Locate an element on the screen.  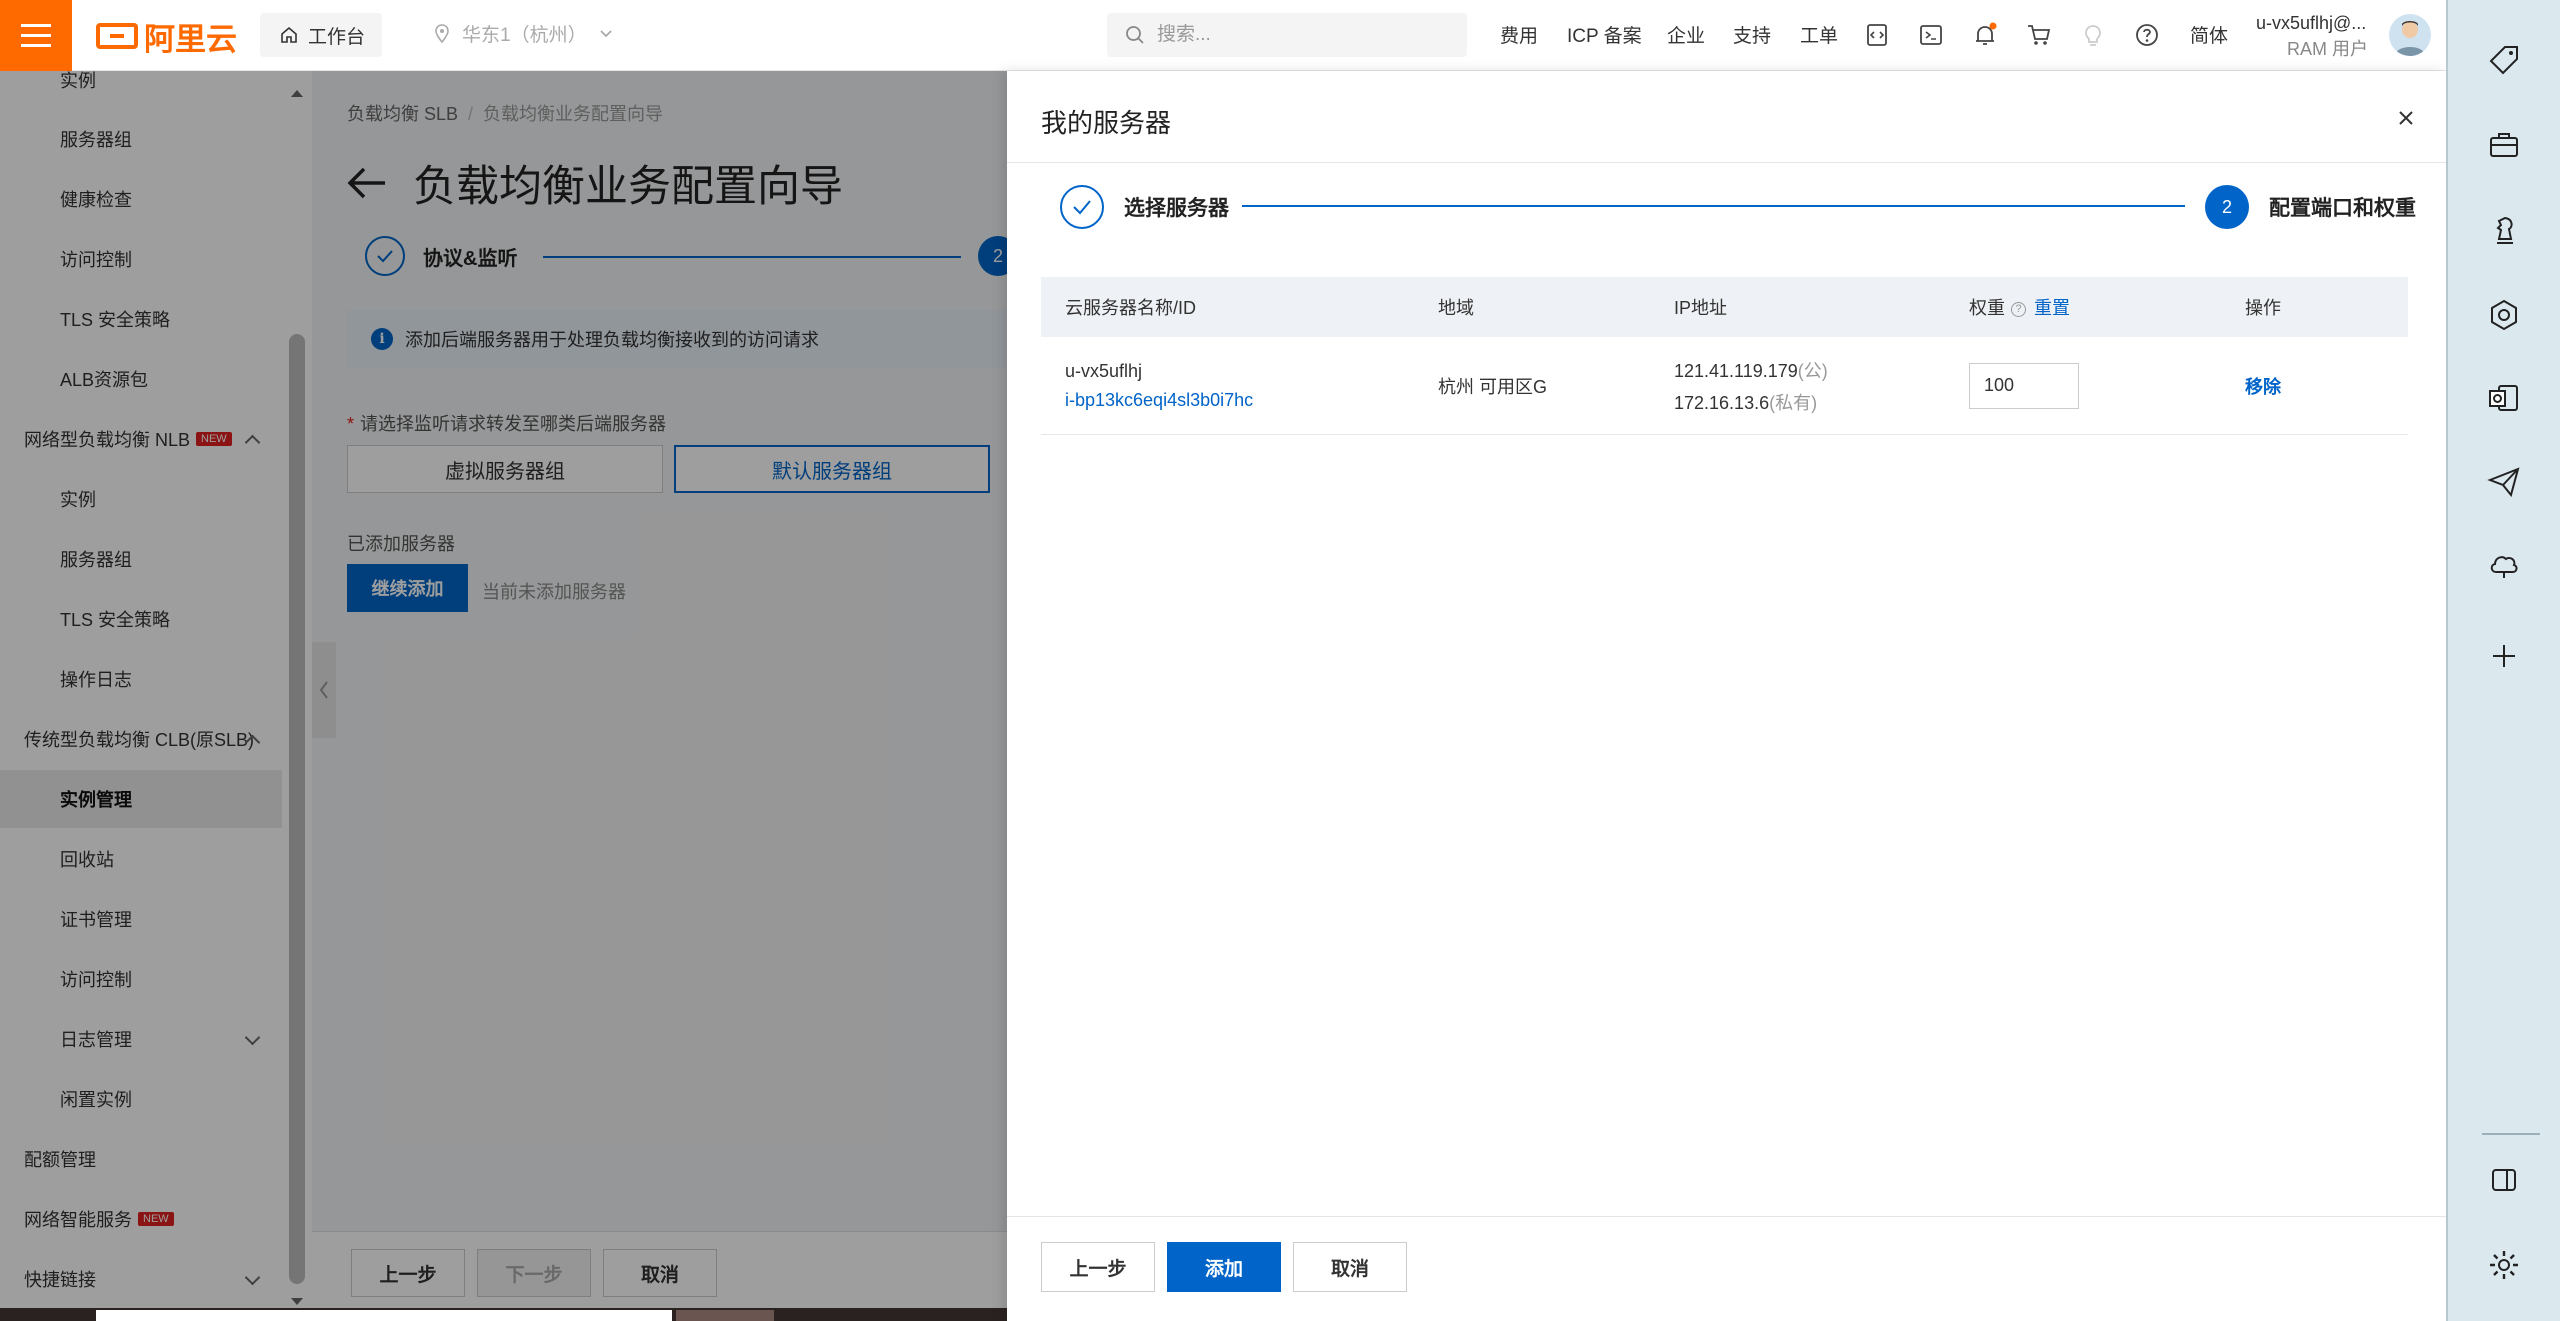
action-cell: 移除 is located at coordinates (2326, 386).